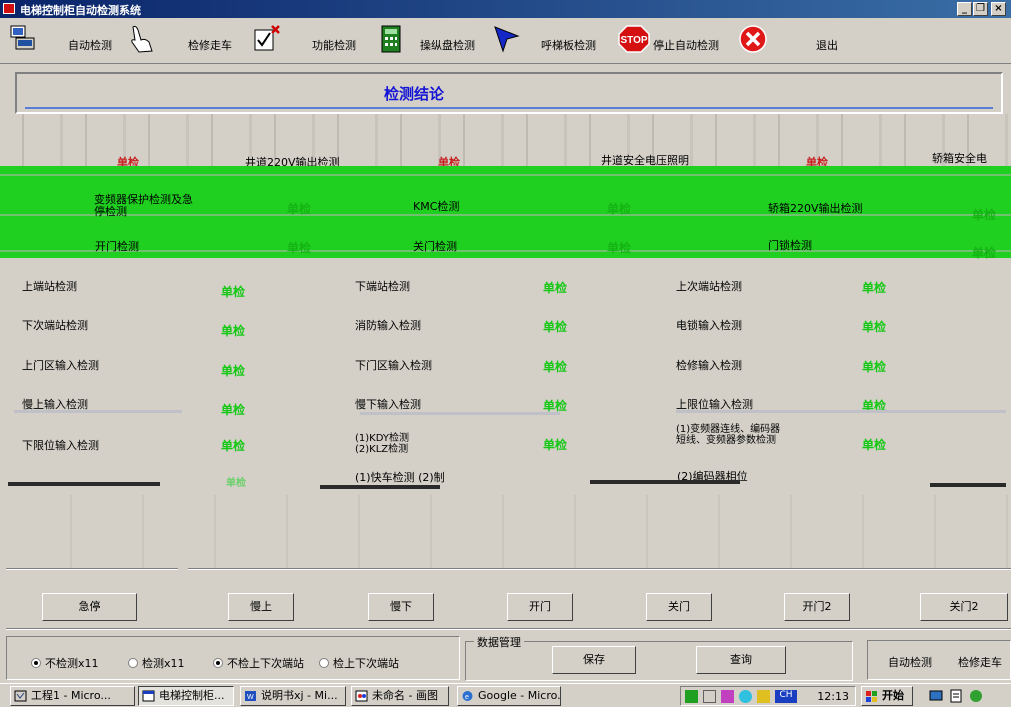 This screenshot has height=707, width=1011. What do you see at coordinates (763, 696) in the screenshot?
I see `tray-icon` at bounding box center [763, 696].